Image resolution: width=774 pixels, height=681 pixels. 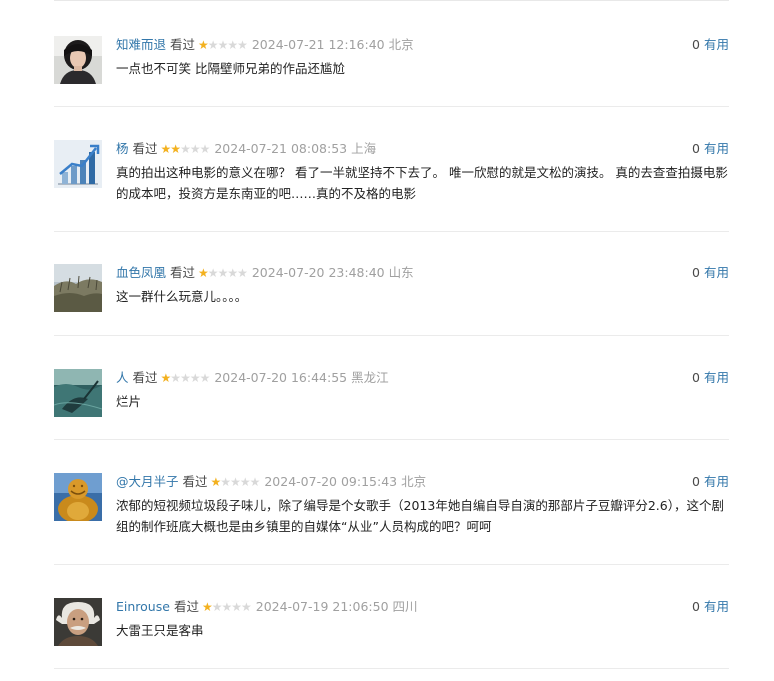 I want to click on comment-time: 2024-07-21 12:16:40, so click(x=318, y=44).